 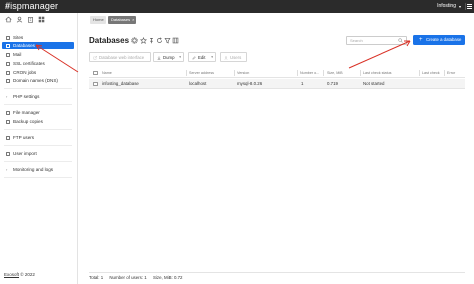 I want to click on sidebar-item-label: Backup copies, so click(x=28, y=121).